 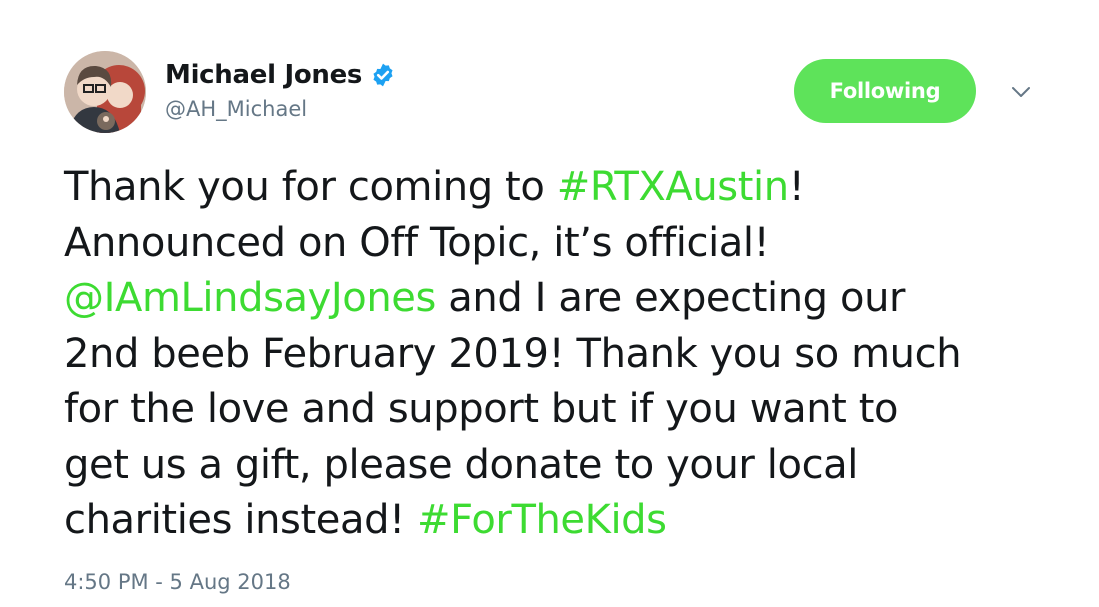 I want to click on tweet-text-line: @IAmLindsayJones and I are expecting our, so click(x=569, y=299).